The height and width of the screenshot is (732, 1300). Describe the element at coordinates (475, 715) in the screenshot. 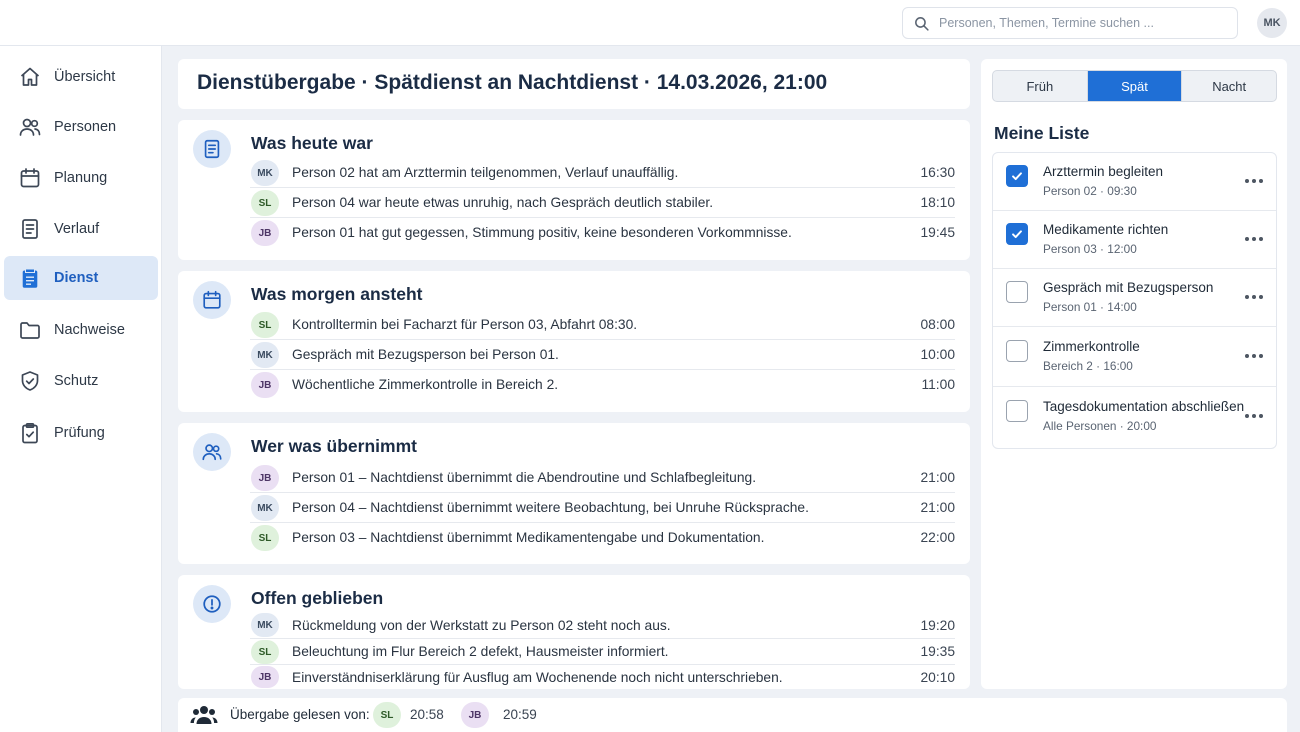

I see `reader-badge: JB` at that location.